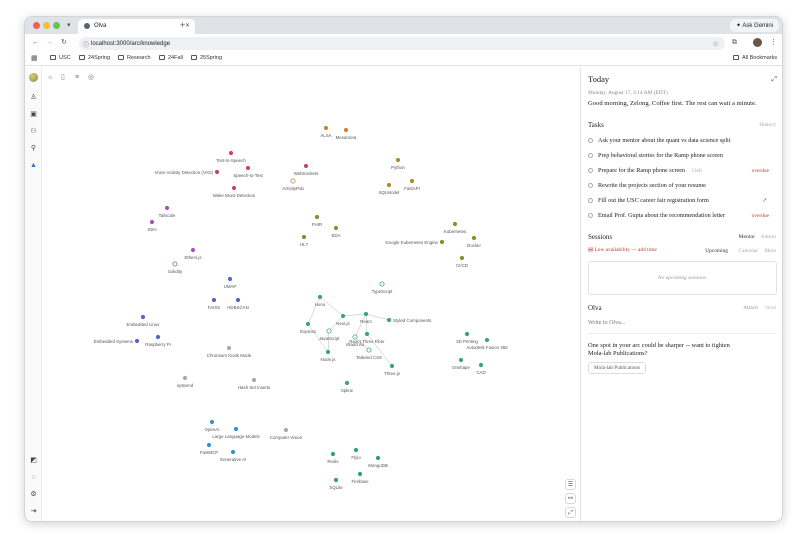  Describe the element at coordinates (33, 114) in the screenshot. I see `briefcase-icon: ▣` at that location.